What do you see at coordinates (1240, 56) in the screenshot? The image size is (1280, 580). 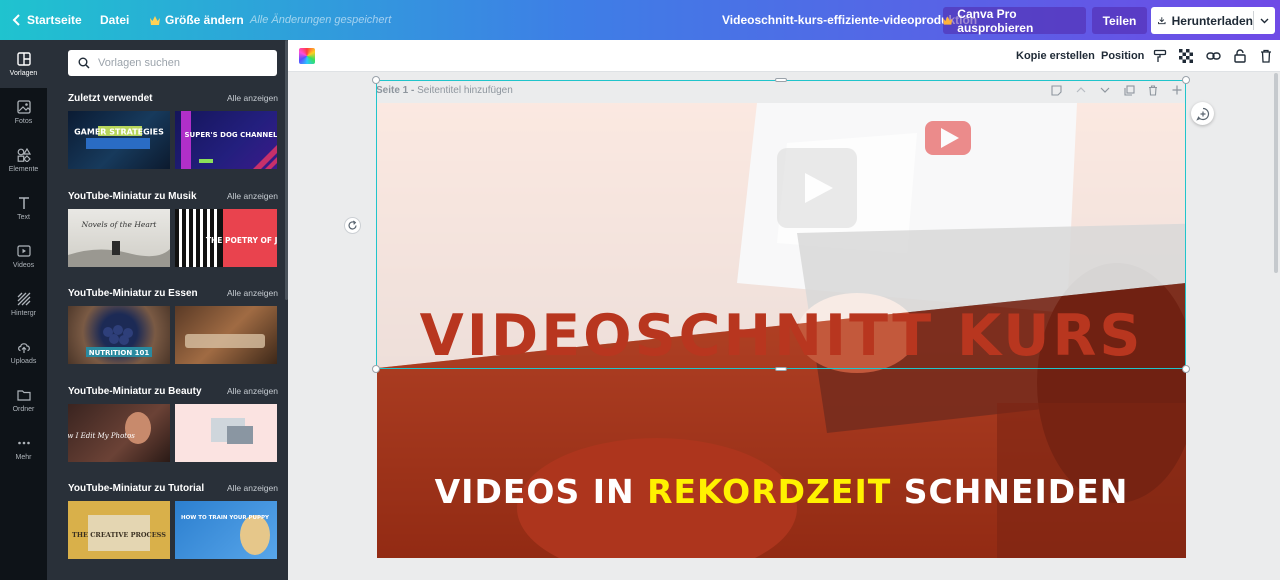 I see `lock-button` at bounding box center [1240, 56].